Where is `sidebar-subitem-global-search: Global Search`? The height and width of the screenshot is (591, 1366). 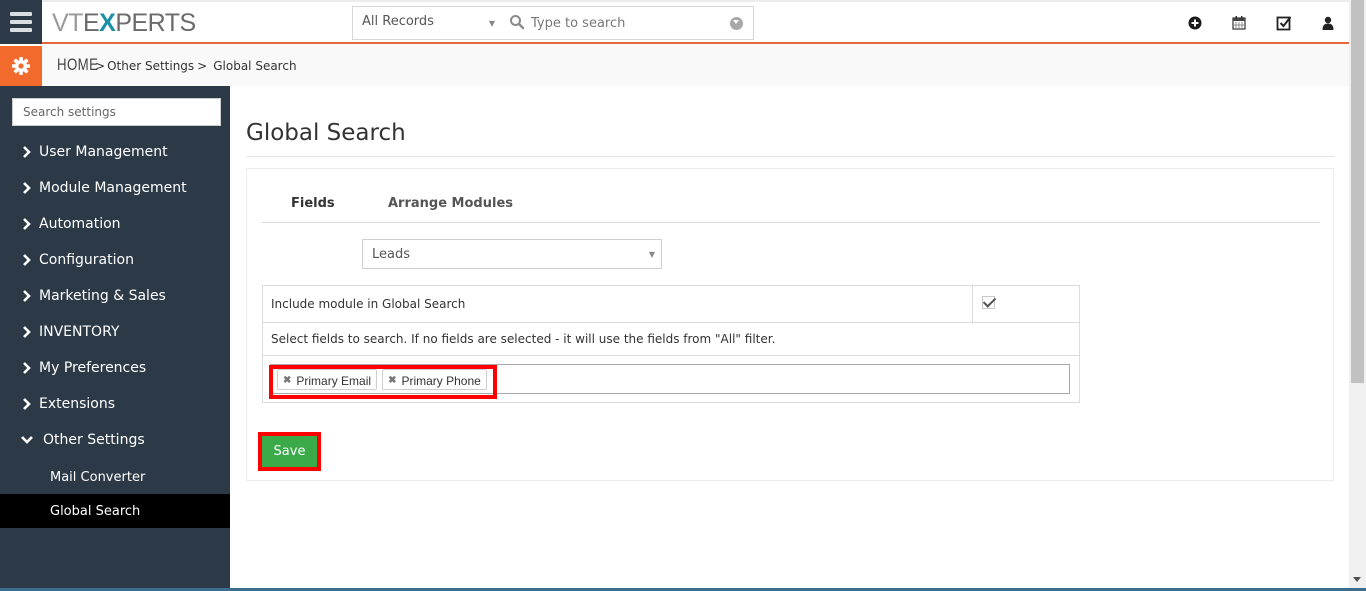 sidebar-subitem-global-search: Global Search is located at coordinates (115, 511).